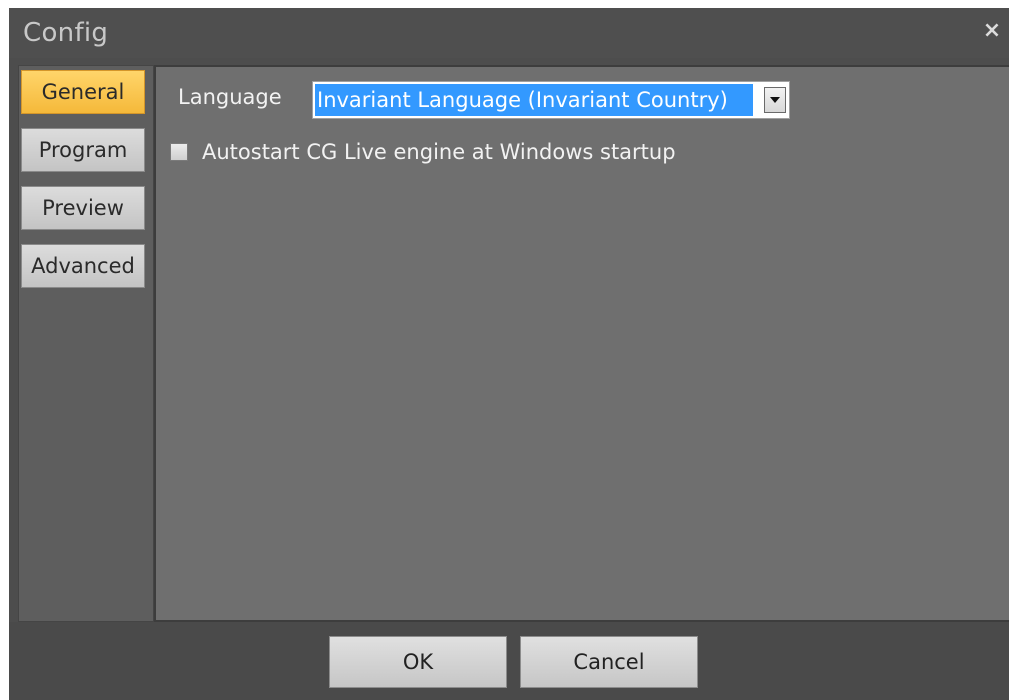 The width and height of the screenshot is (1009, 700). What do you see at coordinates (83, 92) in the screenshot?
I see `sidebar-item-general: General` at bounding box center [83, 92].